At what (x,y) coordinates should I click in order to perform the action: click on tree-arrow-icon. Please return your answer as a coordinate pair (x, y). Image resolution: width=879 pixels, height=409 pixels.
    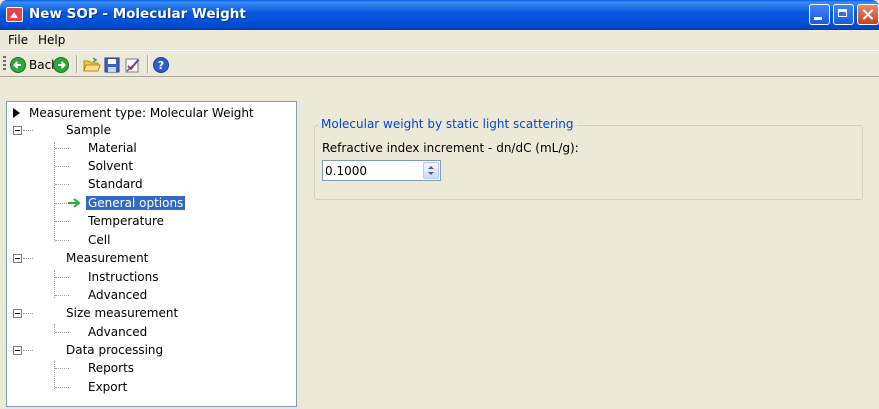
    Looking at the image, I should click on (16, 113).